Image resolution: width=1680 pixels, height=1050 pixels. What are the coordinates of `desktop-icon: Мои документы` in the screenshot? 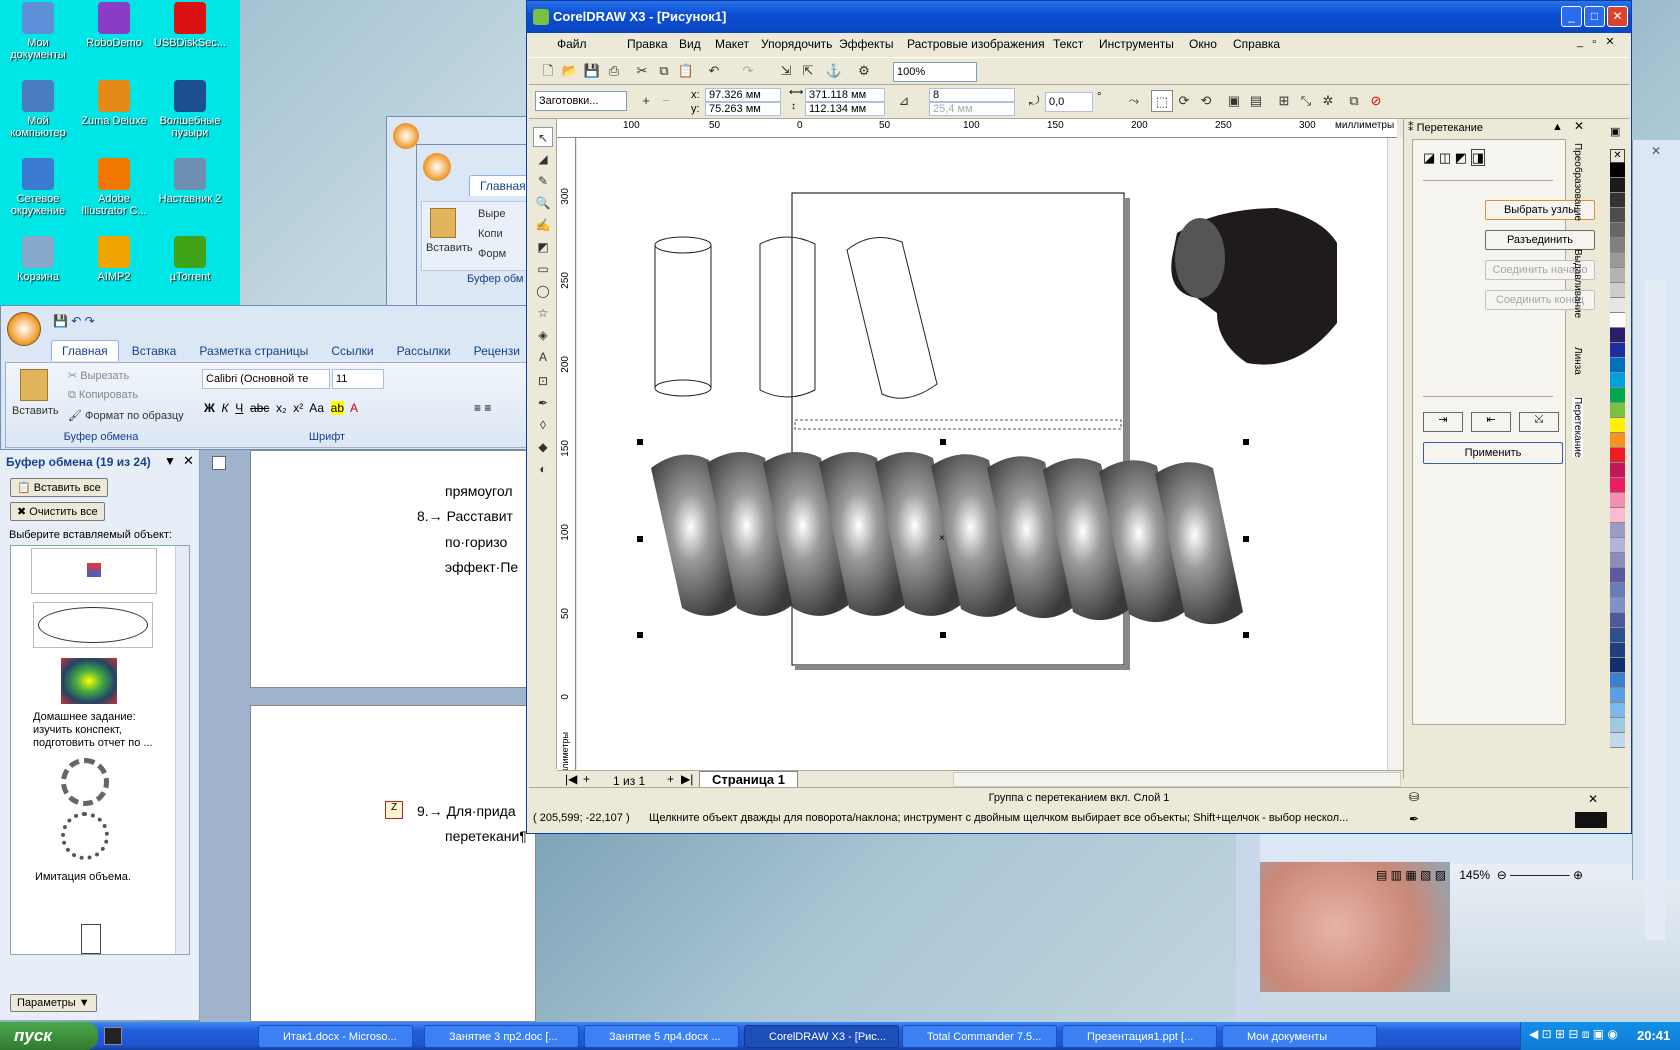 It's located at (38, 31).